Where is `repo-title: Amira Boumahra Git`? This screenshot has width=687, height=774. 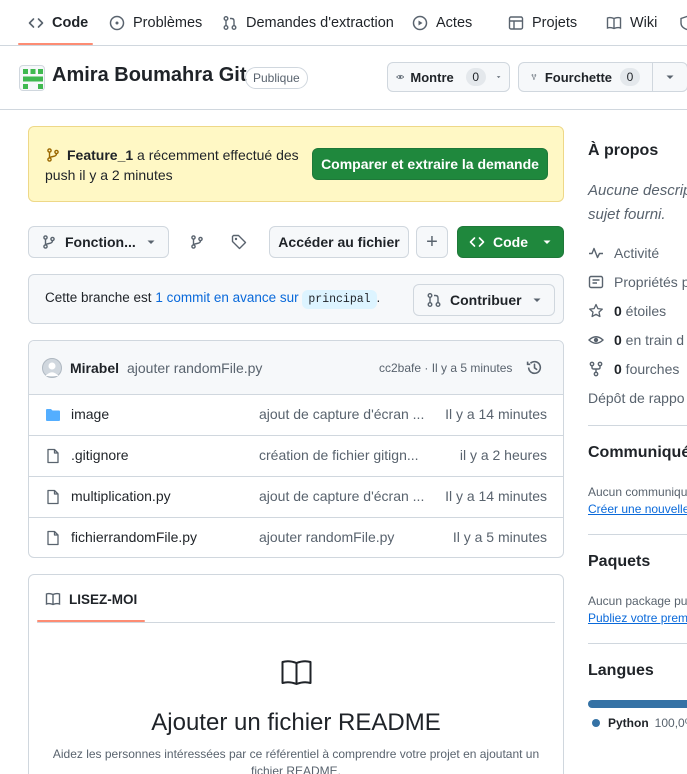 repo-title: Amira Boumahra Git is located at coordinates (149, 75).